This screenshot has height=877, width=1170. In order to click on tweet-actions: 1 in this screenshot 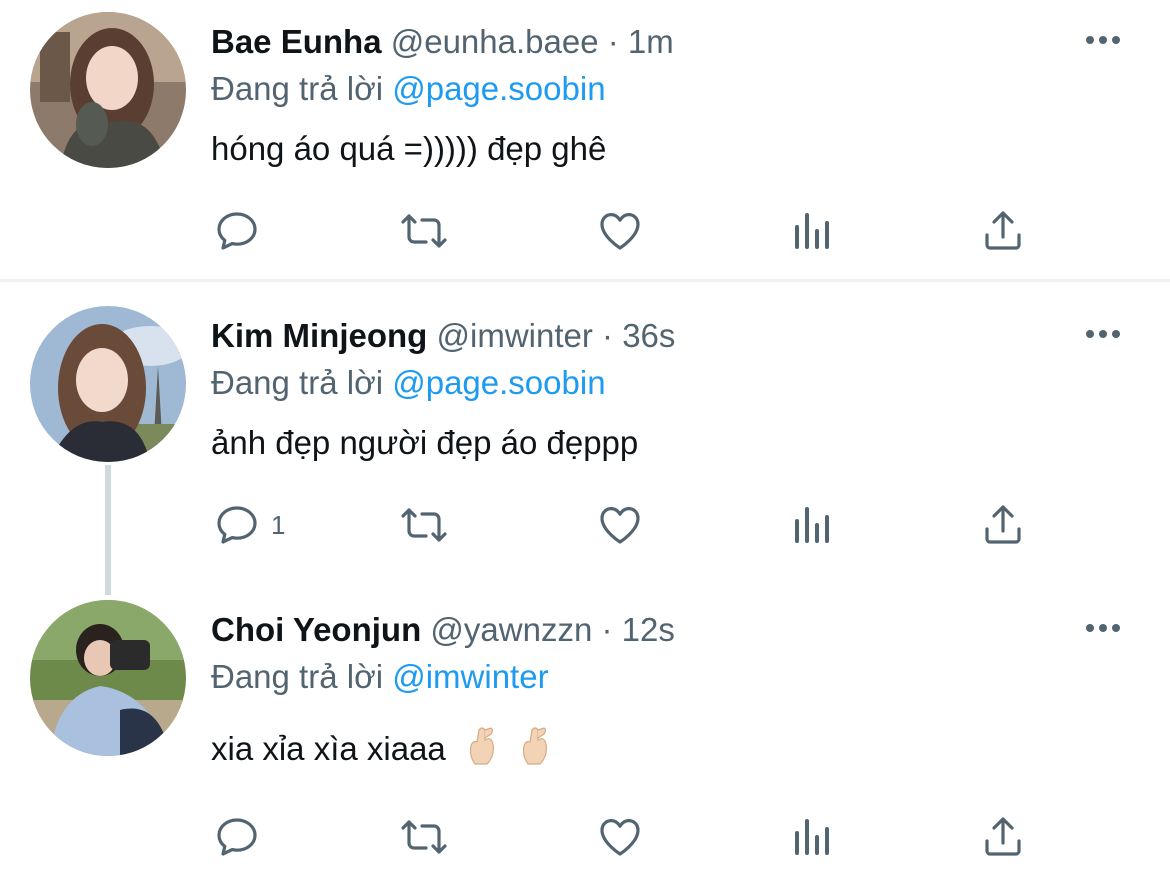, I will do `click(585, 525)`.